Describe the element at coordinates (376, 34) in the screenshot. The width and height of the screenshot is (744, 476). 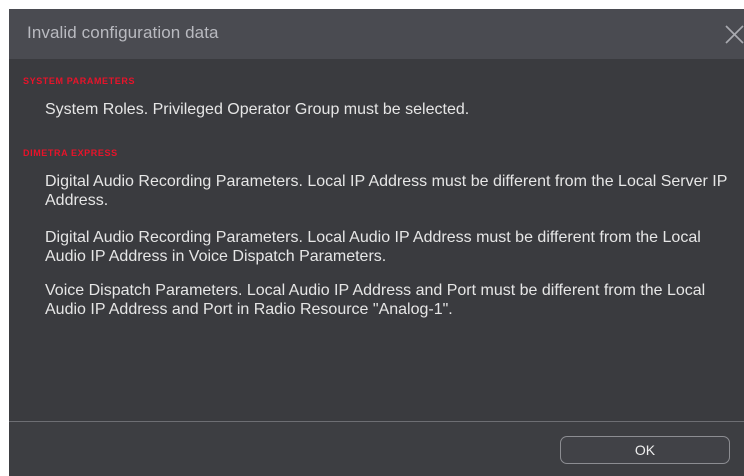
I see `dialog-titlebar: Invalid configuration data` at that location.